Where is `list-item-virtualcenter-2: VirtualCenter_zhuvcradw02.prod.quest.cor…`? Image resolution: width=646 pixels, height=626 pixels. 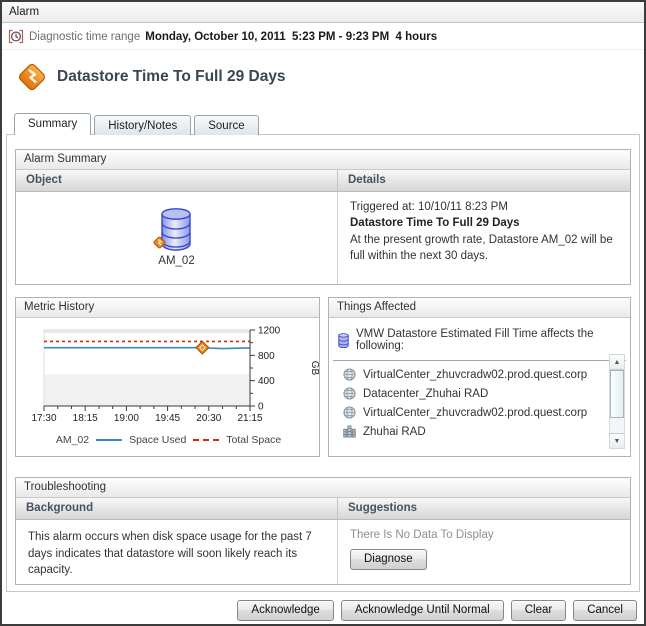 list-item-virtualcenter-2: VirtualCenter_zhuvcradw02.prod.quest.cor… is located at coordinates (474, 412).